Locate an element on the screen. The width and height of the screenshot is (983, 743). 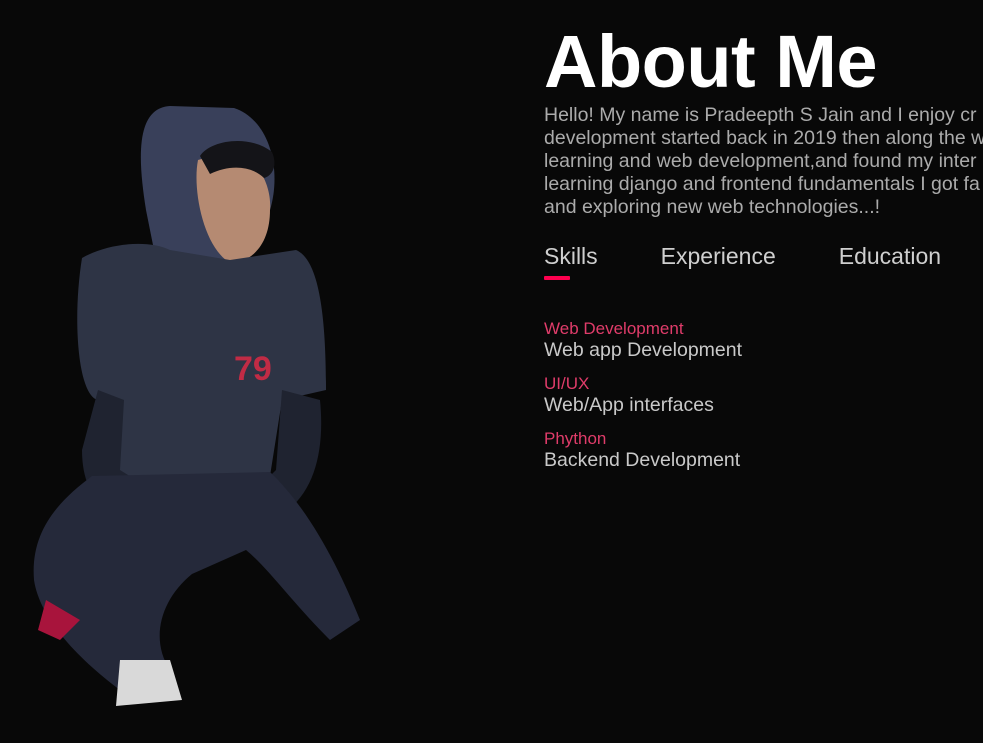
tab-education: Education is located at coordinates (890, 264).